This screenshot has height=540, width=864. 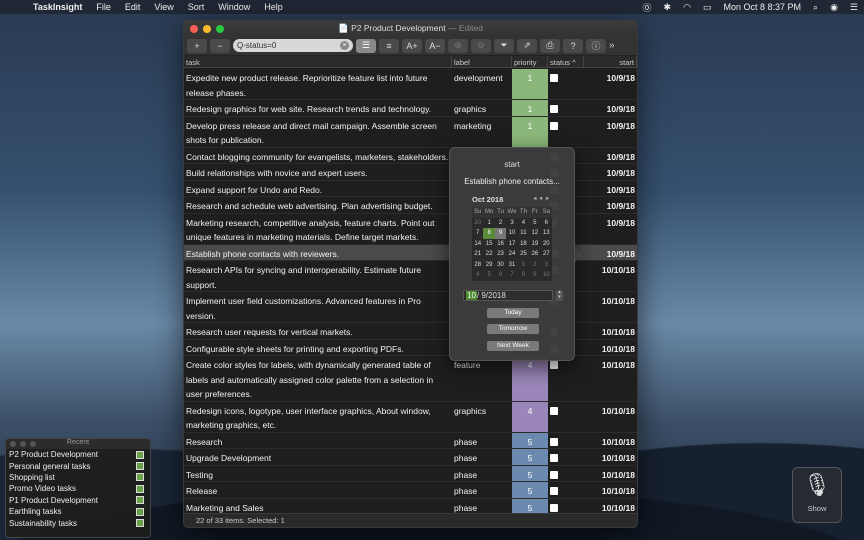 What do you see at coordinates (78, 477) in the screenshot?
I see `recent-item: Shopping list` at bounding box center [78, 477].